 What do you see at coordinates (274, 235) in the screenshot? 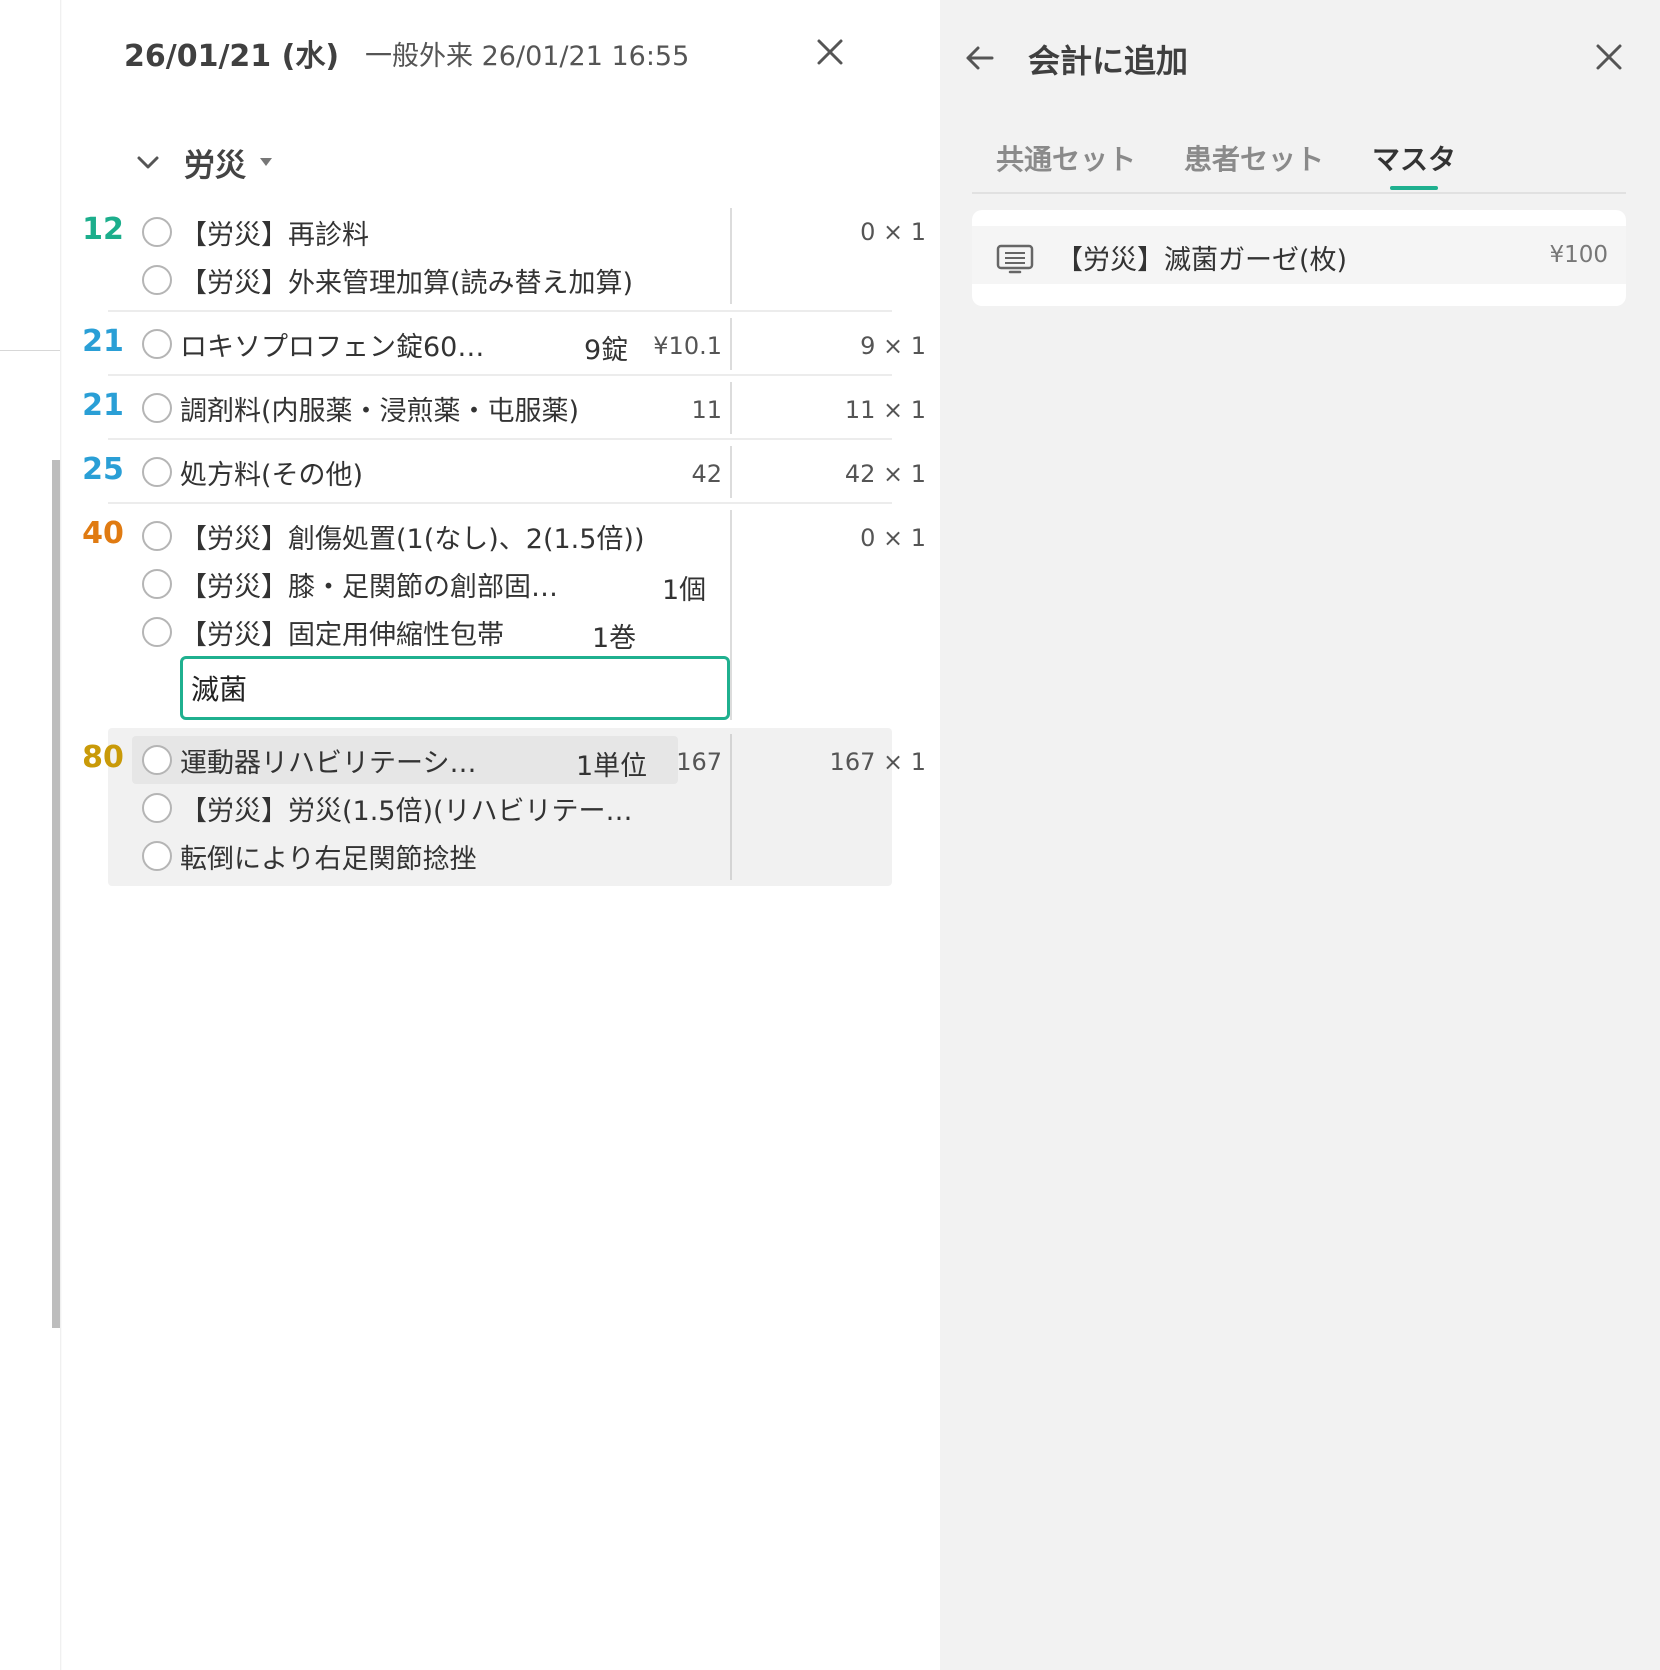
I see `order-item-text: 【労災】再診料` at bounding box center [274, 235].